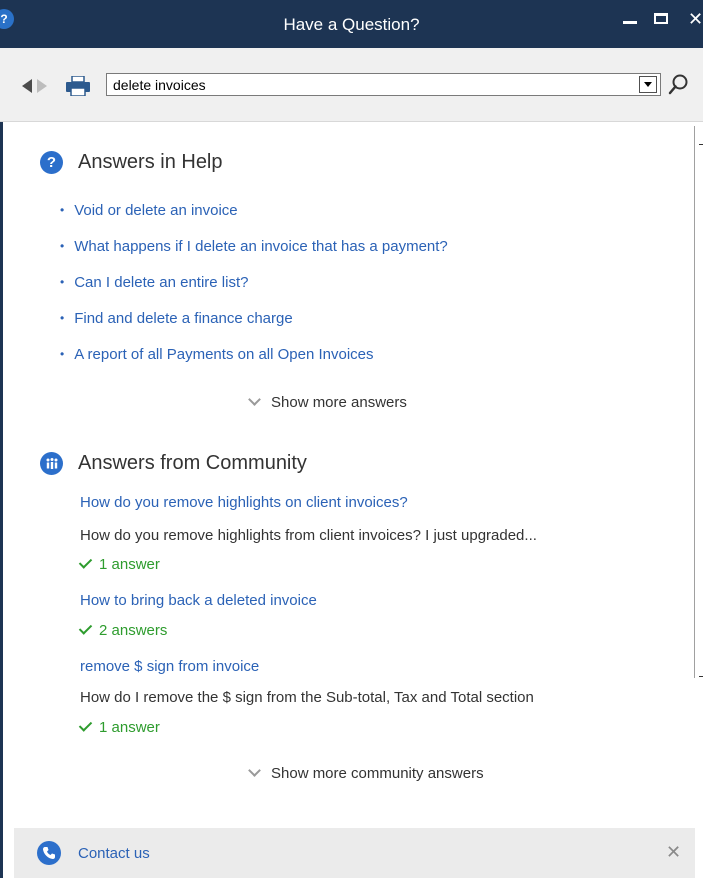  I want to click on help-result-link: • Can I delete an entire list?, so click(254, 282).